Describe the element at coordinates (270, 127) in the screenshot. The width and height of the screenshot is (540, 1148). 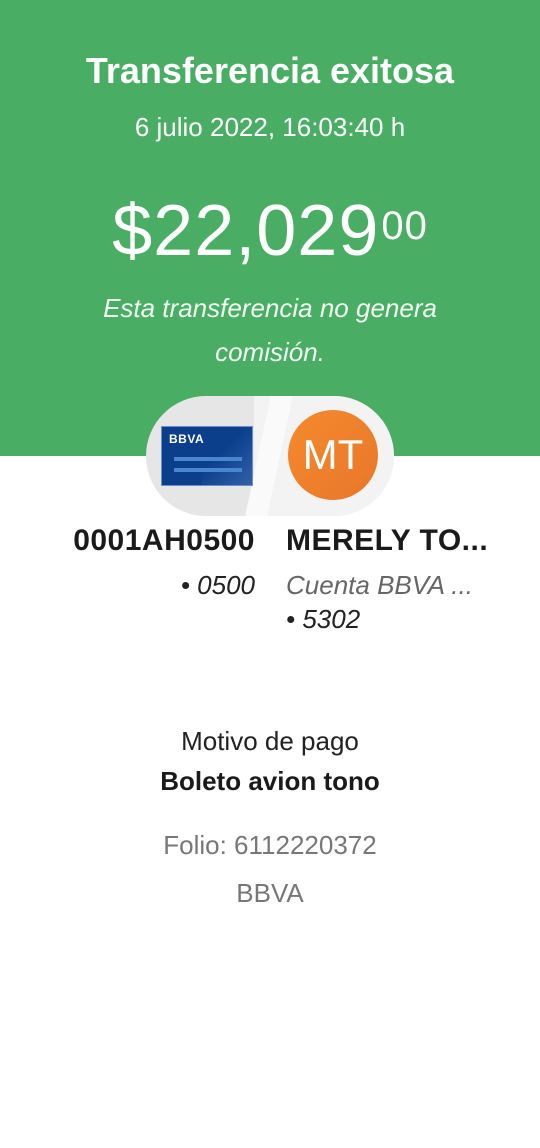
I see `transfer-datetime: 6 julio 2022, 16:03:40 h` at that location.